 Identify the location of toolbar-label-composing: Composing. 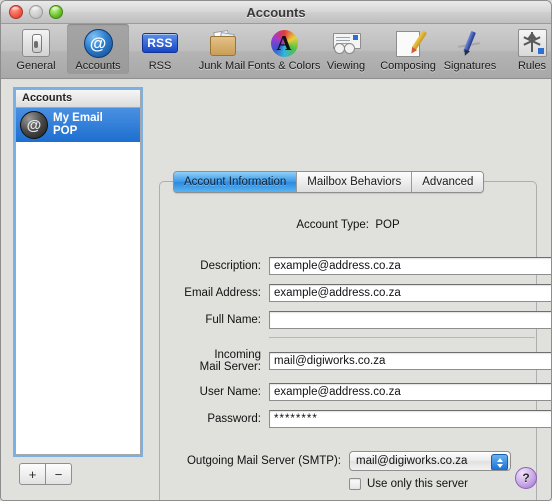
(408, 66).